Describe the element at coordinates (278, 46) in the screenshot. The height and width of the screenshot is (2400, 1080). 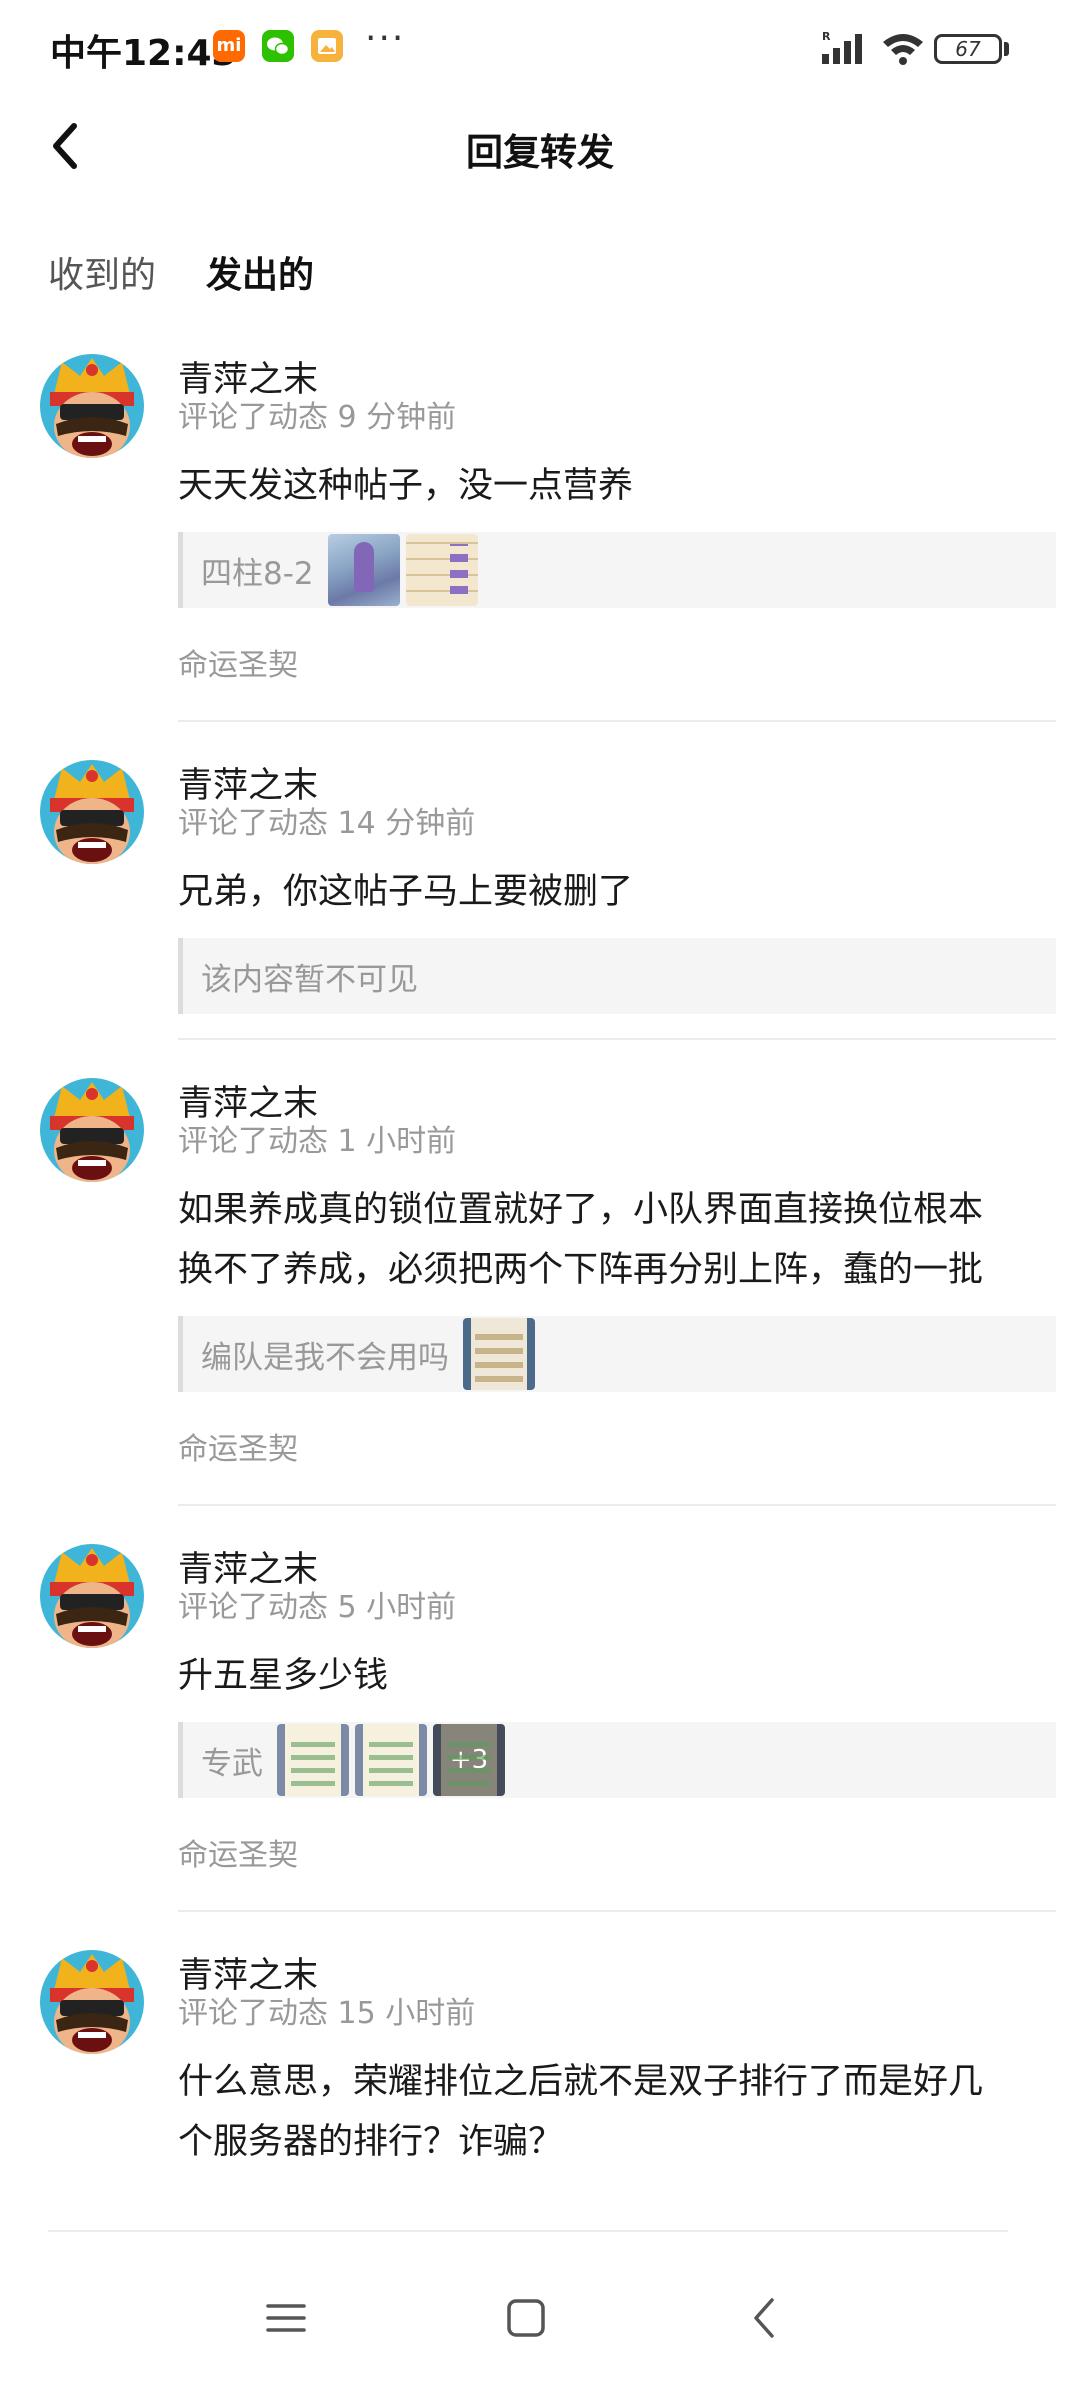
I see `wechat-icon` at that location.